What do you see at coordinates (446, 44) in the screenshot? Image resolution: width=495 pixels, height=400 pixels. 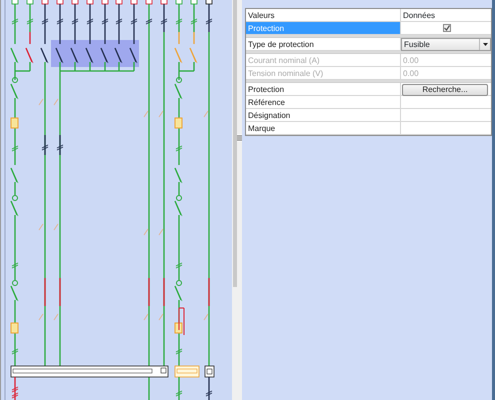 I see `dropdown: Fusible` at bounding box center [446, 44].